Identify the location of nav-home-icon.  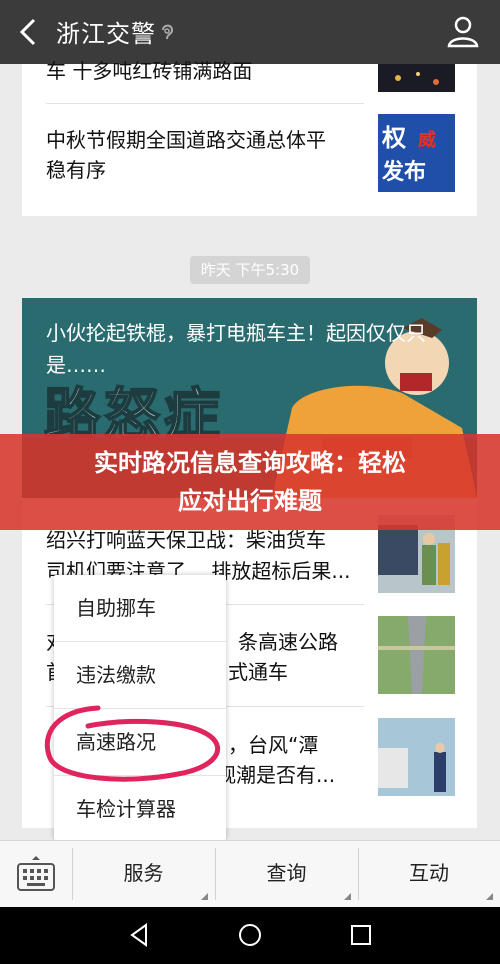
(250, 935).